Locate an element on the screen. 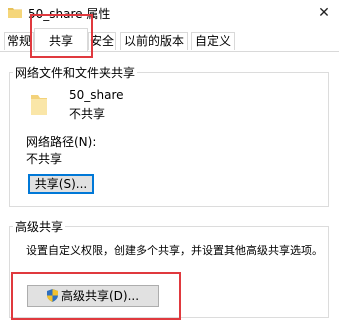 This screenshot has width=339, height=329. tab-strip: 常规 共享 安全 以前的版本 自定义 is located at coordinates (169, 40).